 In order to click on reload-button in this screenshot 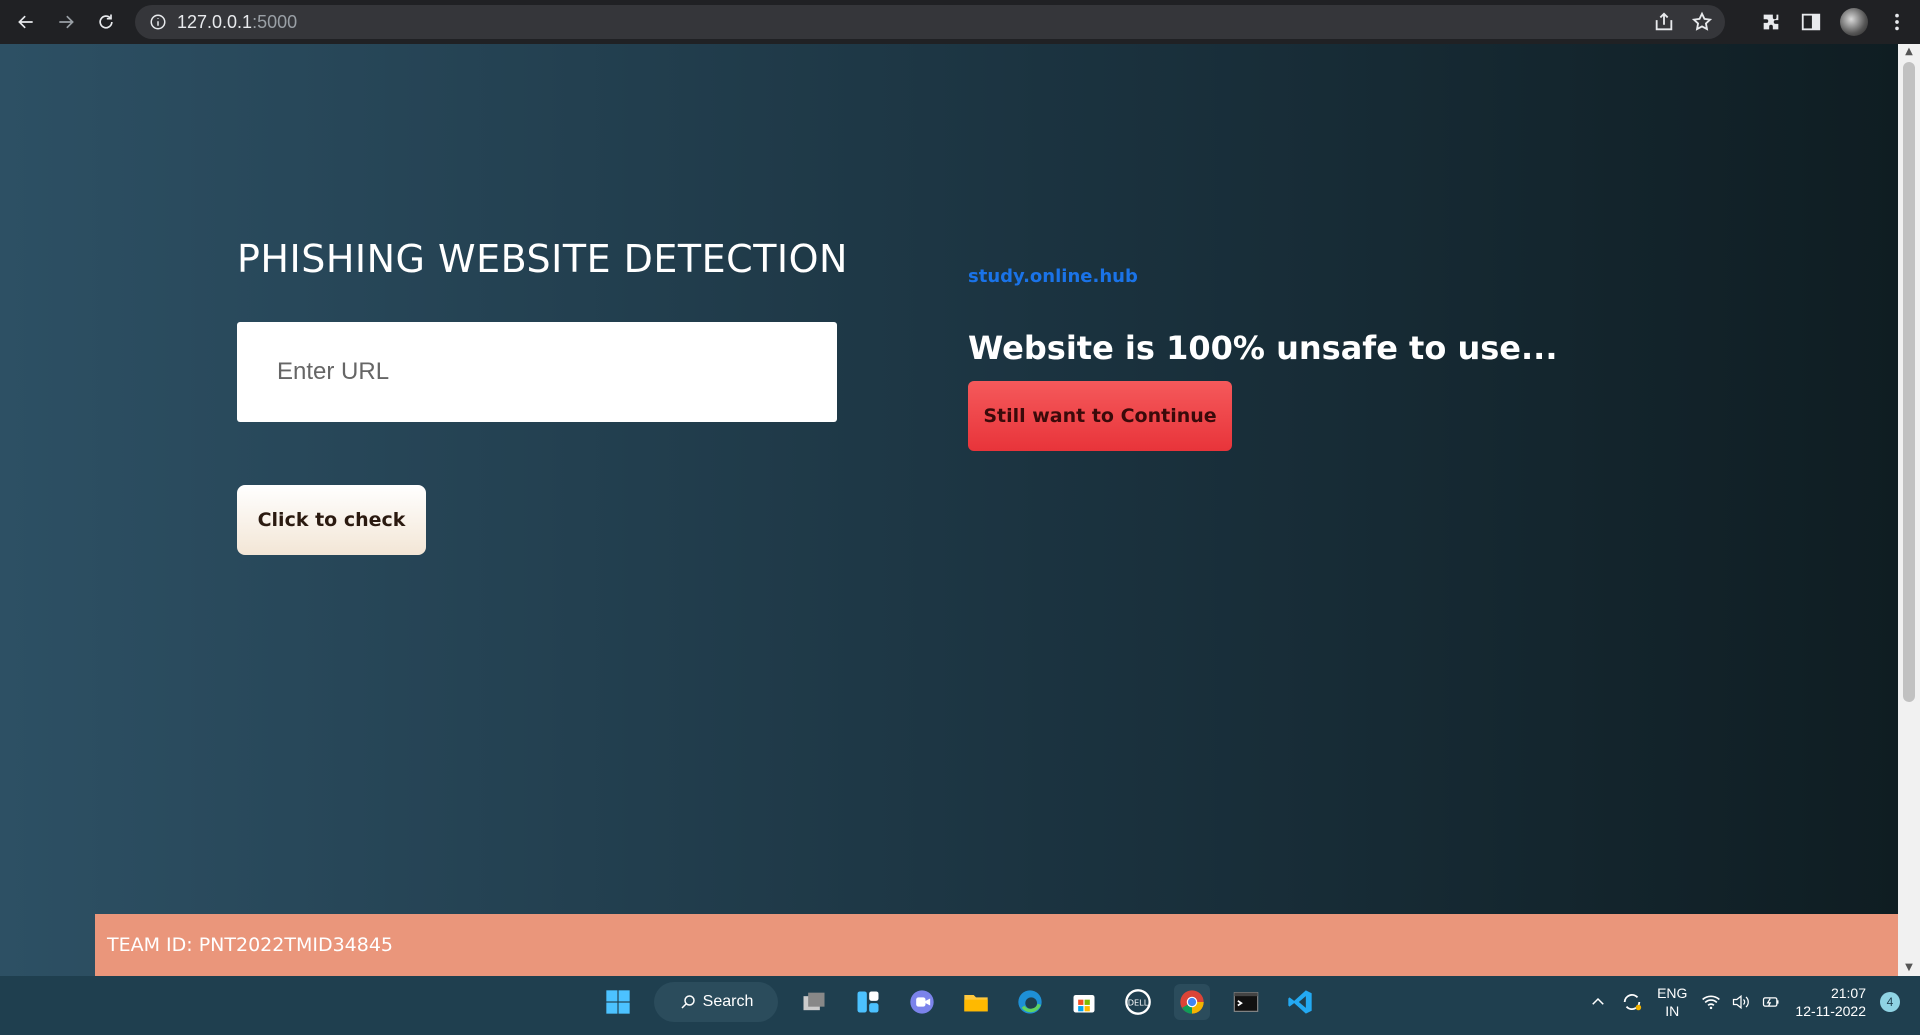, I will do `click(106, 22)`.